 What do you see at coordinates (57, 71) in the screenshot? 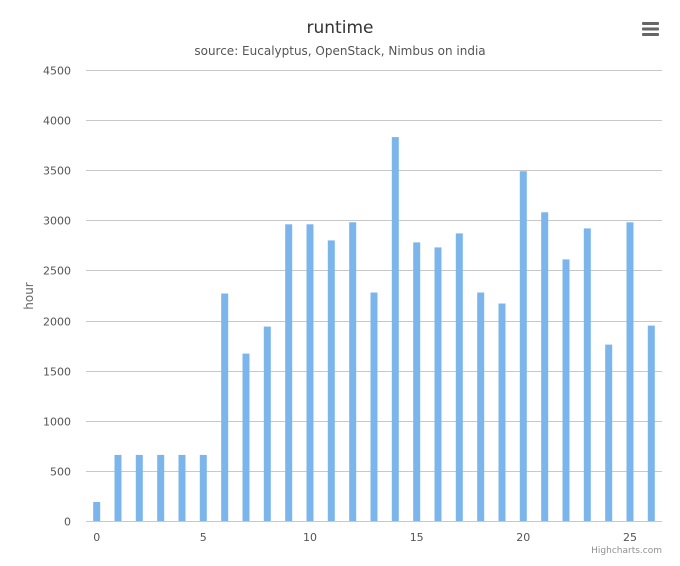
I see `y-tick-label: 4500` at bounding box center [57, 71].